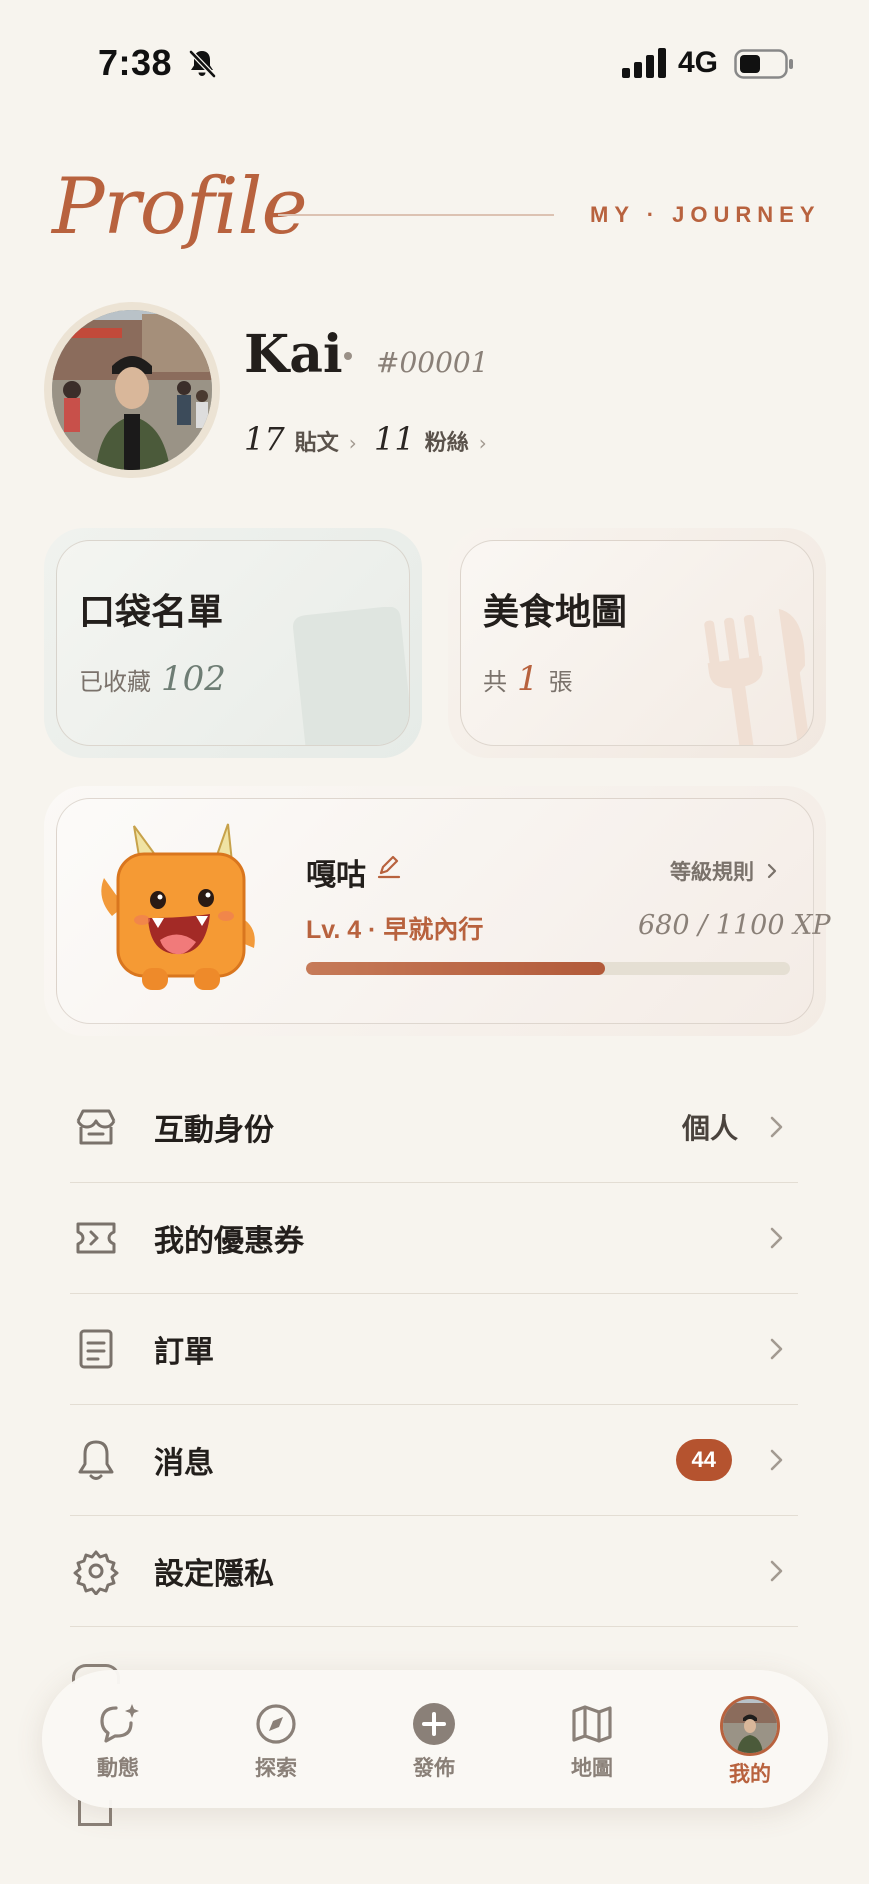 This screenshot has width=869, height=1884. What do you see at coordinates (276, 1768) in the screenshot?
I see `tab-label: 探索` at bounding box center [276, 1768].